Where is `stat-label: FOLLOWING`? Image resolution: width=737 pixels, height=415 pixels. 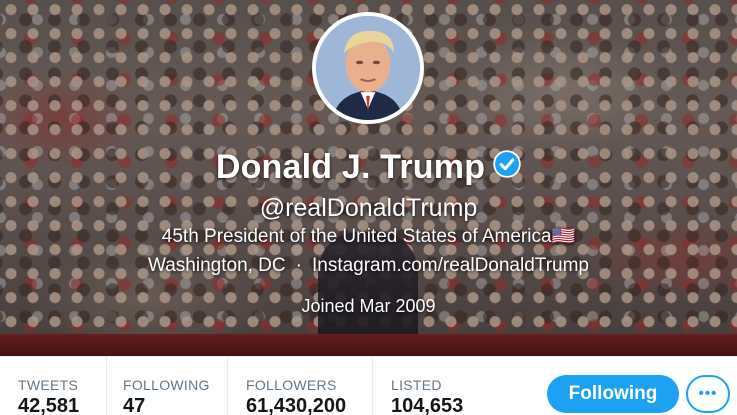 stat-label: FOLLOWING is located at coordinates (166, 385).